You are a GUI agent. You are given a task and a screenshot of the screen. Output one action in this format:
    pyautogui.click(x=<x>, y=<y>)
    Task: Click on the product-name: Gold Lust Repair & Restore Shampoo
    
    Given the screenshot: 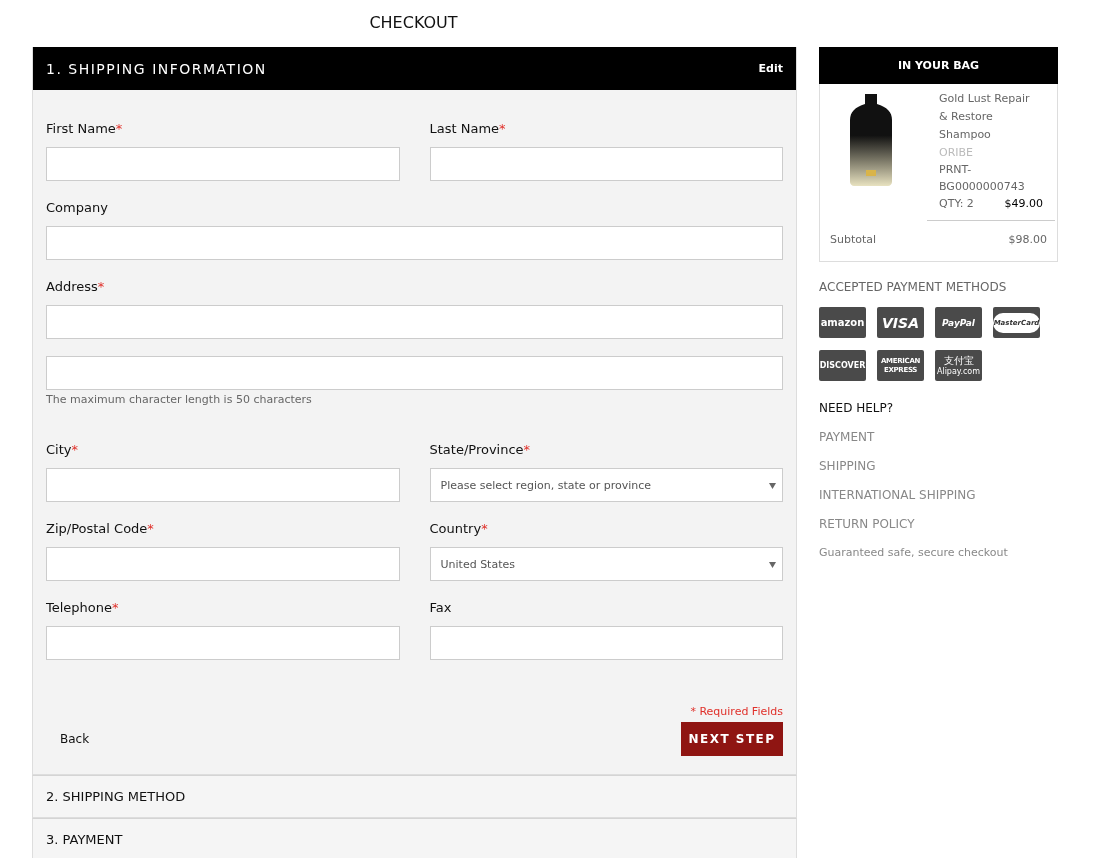 What is the action you would take?
    pyautogui.click(x=989, y=117)
    